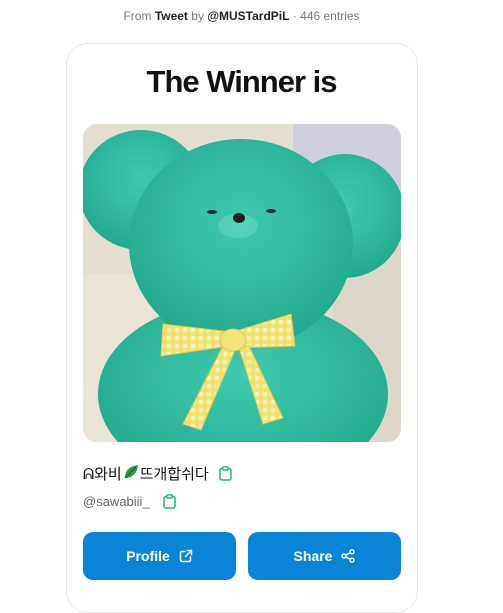  I want to click on leaf-icon, so click(131, 471).